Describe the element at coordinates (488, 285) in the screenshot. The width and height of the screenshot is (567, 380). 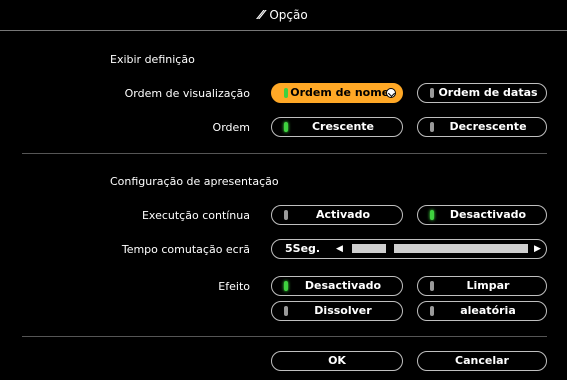
I see `effect-wipe-label: Limpar` at that location.